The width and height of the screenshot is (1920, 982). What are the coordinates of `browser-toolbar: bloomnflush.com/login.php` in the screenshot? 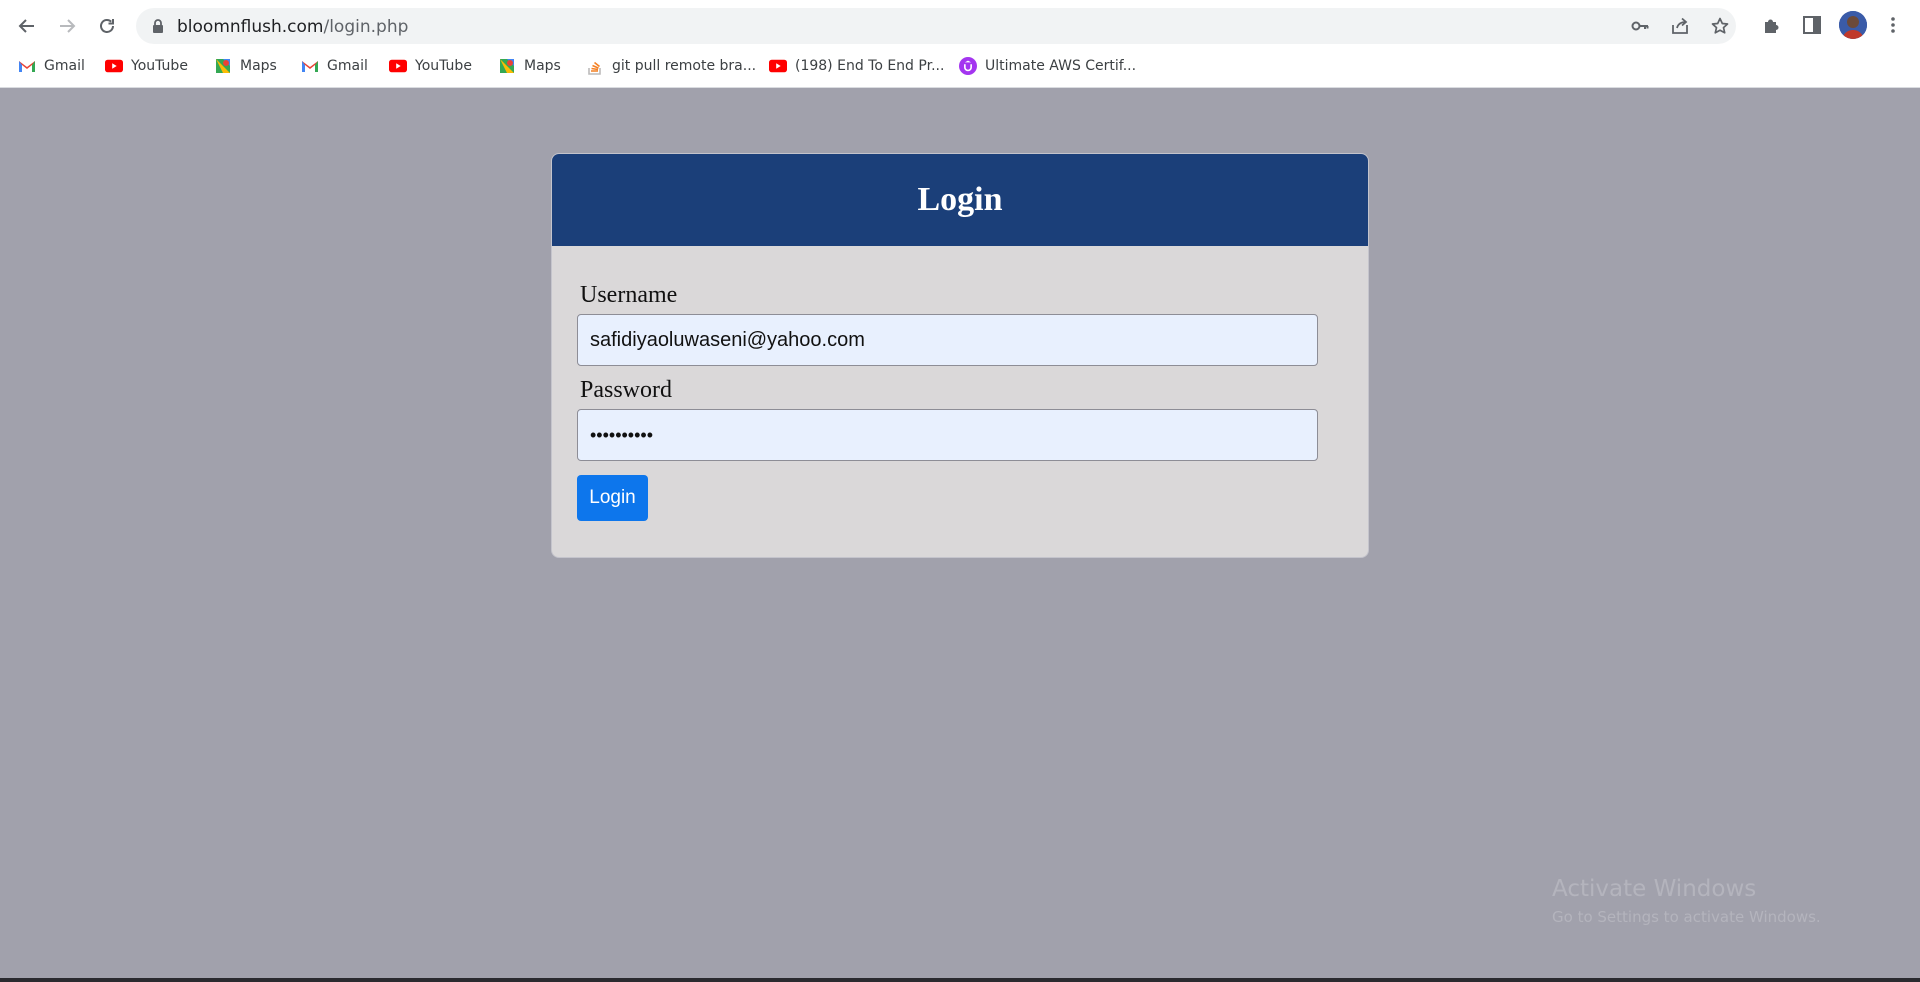 It's located at (960, 25).